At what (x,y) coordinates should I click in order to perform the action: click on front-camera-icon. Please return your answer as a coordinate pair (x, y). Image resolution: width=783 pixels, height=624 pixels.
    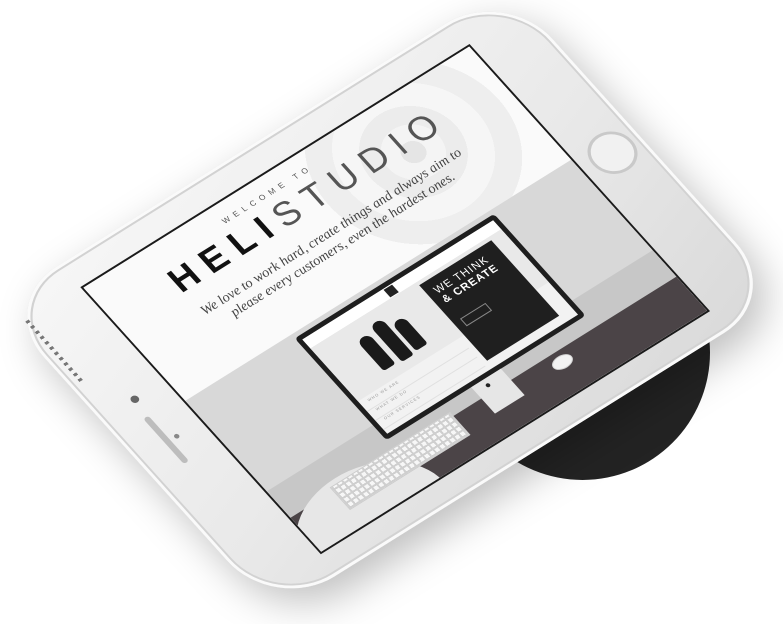
    Looking at the image, I should click on (134, 399).